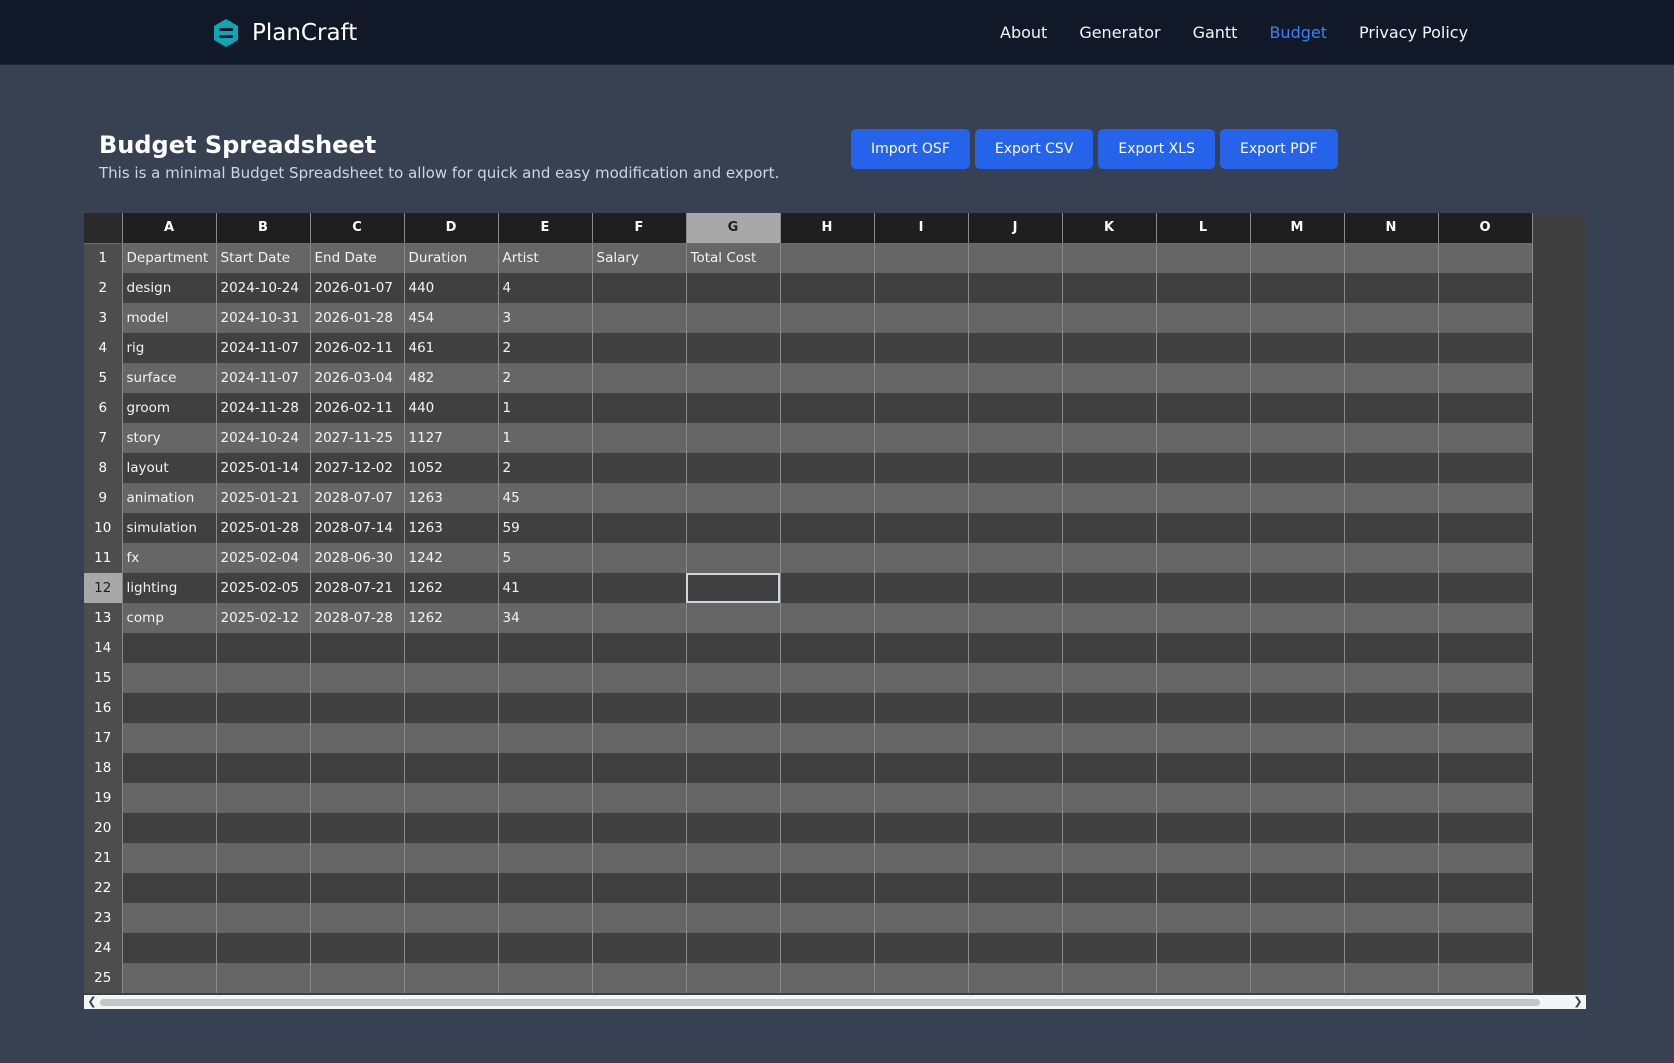  What do you see at coordinates (545, 888) in the screenshot?
I see `cell-e22` at bounding box center [545, 888].